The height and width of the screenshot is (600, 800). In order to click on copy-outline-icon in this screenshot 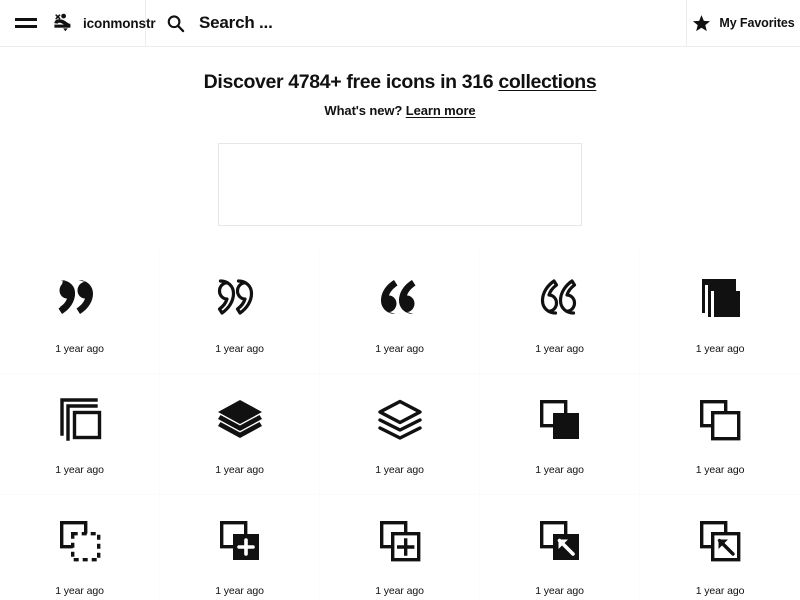, I will do `click(720, 420)`.